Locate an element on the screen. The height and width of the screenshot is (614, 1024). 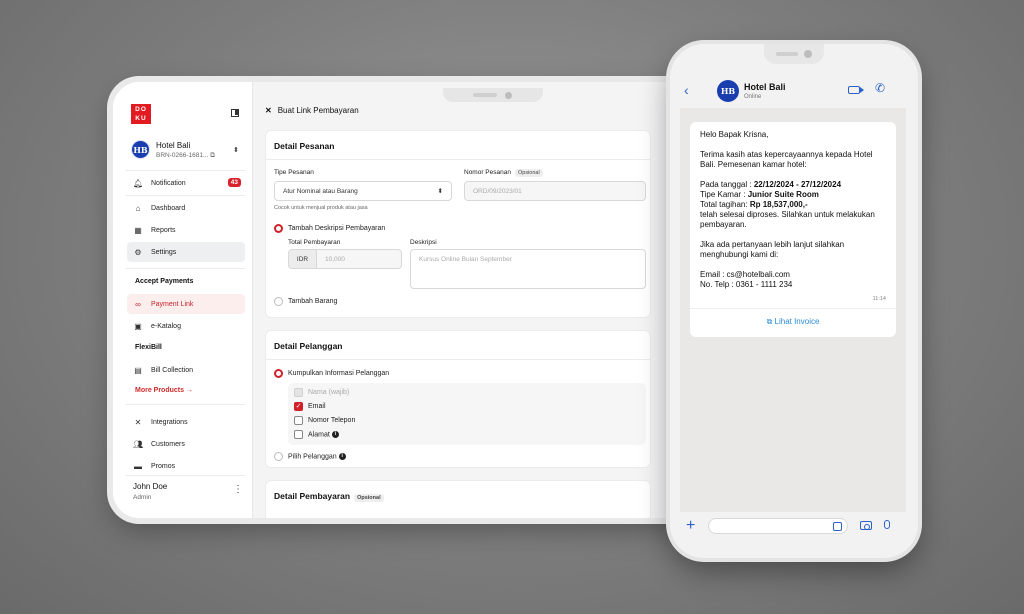
tipe-pesanan-label: Tipe Pesanan is located at coordinates (294, 172).